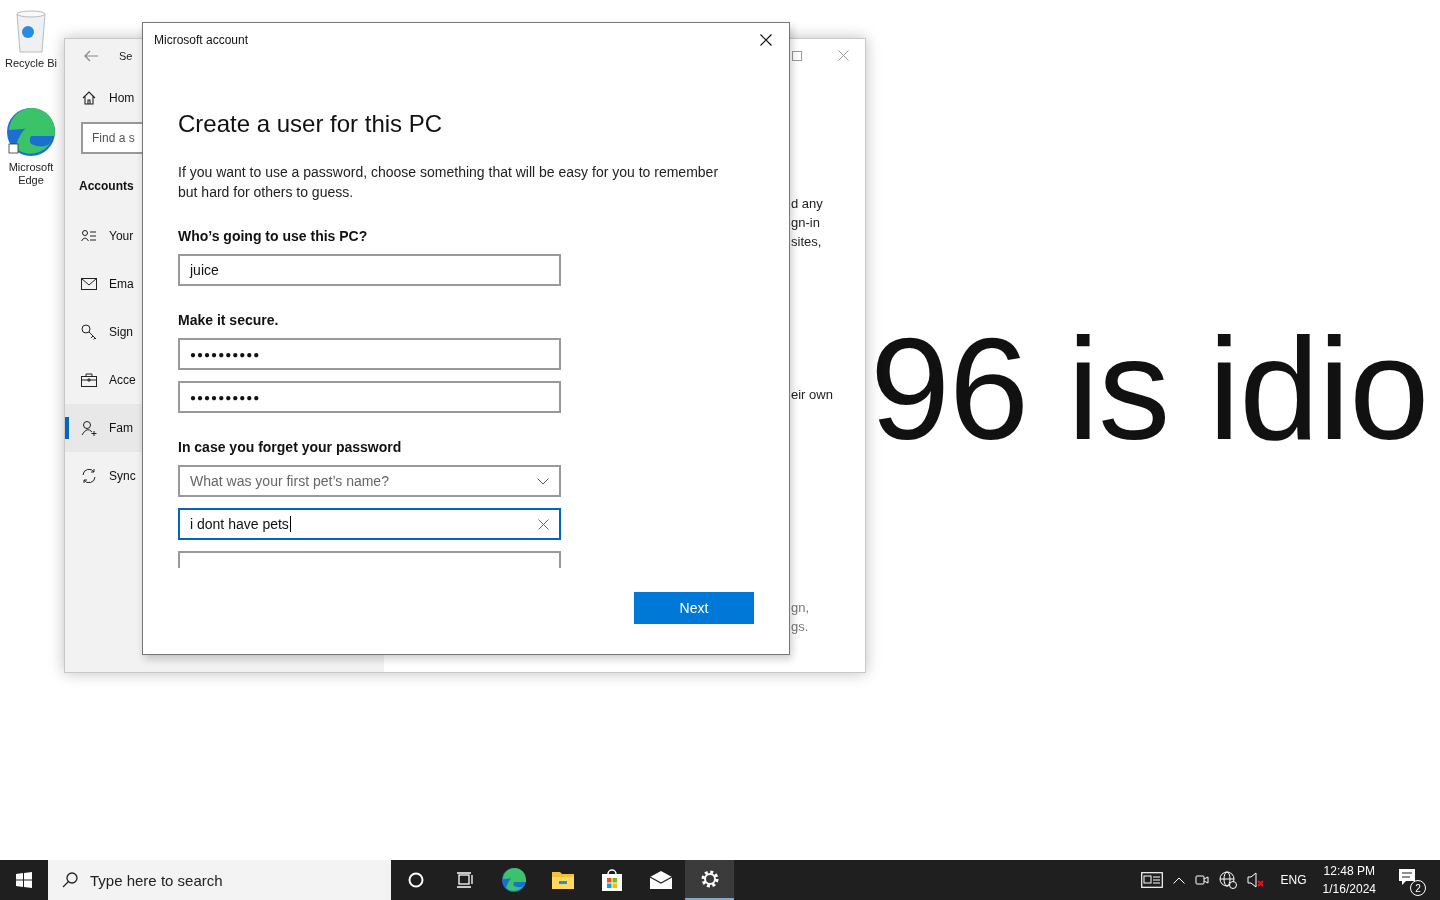 This screenshot has width=1440, height=900. What do you see at coordinates (449, 182) in the screenshot?
I see `intro-text: If you want to use a password, choose something that will be easy for you to remember but hard for others to guess.` at bounding box center [449, 182].